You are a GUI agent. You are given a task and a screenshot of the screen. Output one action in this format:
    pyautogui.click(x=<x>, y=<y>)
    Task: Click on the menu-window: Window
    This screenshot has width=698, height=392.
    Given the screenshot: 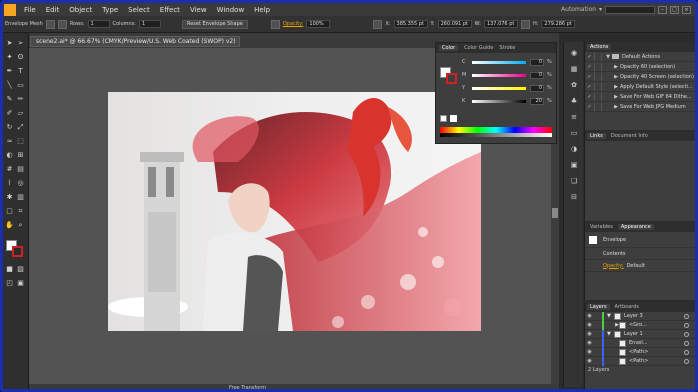 What is the action you would take?
    pyautogui.click(x=231, y=10)
    